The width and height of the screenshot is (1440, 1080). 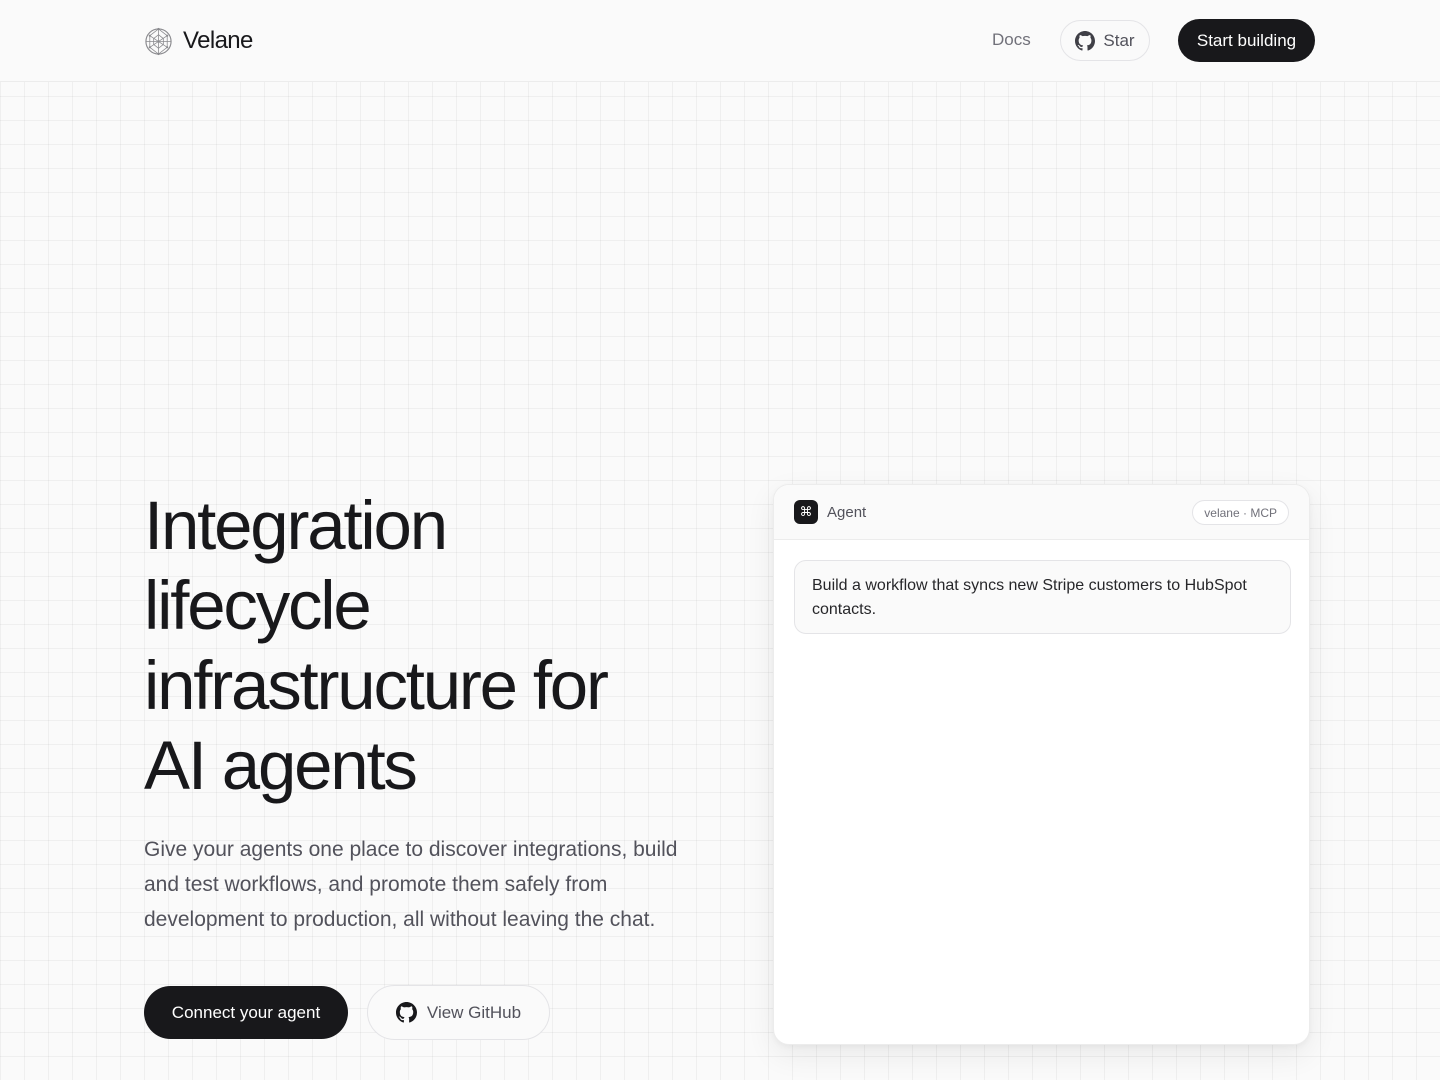 I want to click on agent-panel-header: ⌘ Agent velane · MCP, so click(x=1041, y=512).